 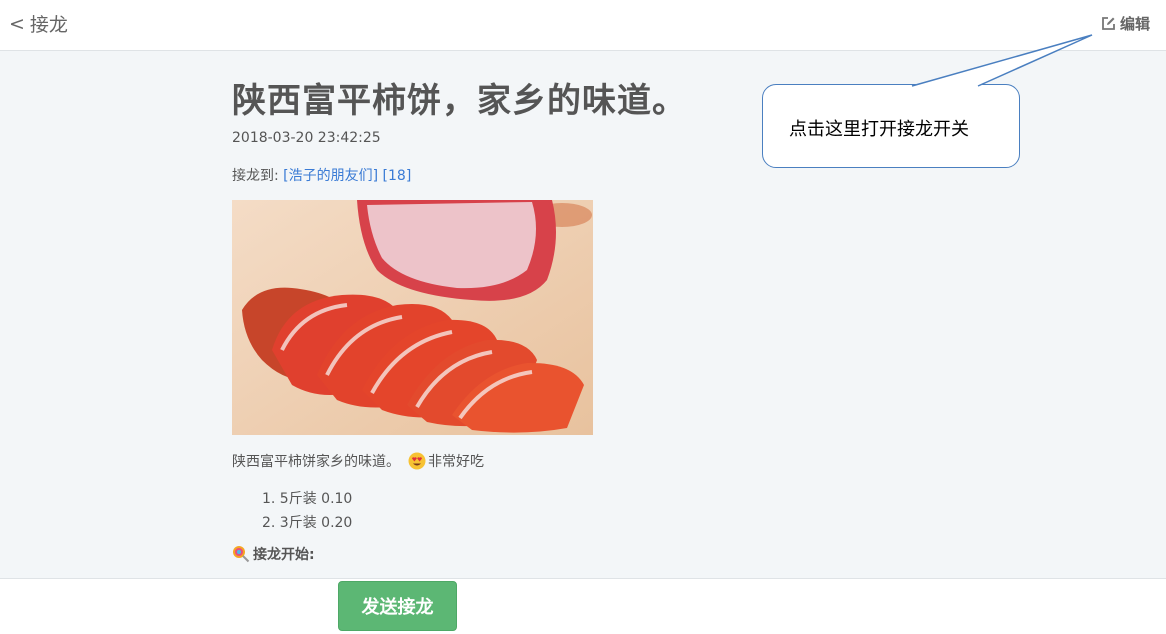 What do you see at coordinates (397, 606) in the screenshot?
I see `send-relay-button: 发送接龙` at bounding box center [397, 606].